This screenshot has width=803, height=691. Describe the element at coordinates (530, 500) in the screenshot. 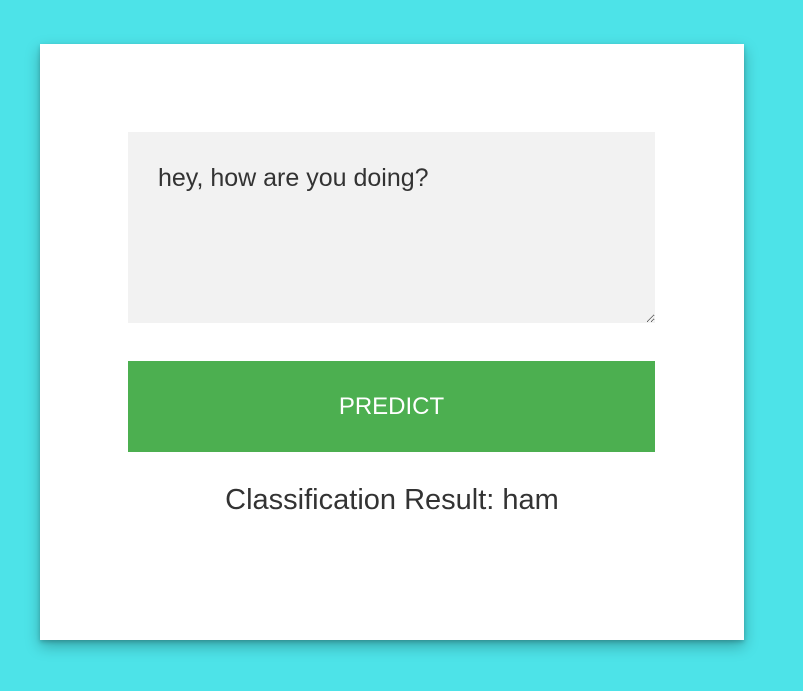

I see `result-value: ham` at that location.